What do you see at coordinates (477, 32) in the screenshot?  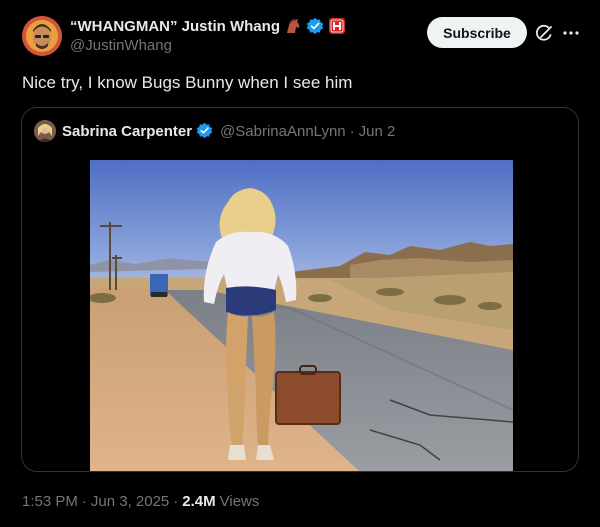 I see `subscribe-button: Subscribe` at bounding box center [477, 32].